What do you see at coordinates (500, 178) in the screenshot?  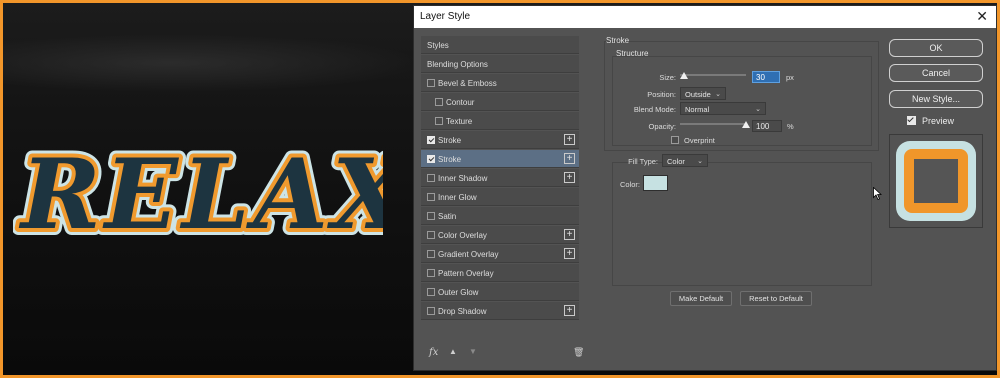 I see `style-item-inner-shadow: Inner Shadow +` at bounding box center [500, 178].